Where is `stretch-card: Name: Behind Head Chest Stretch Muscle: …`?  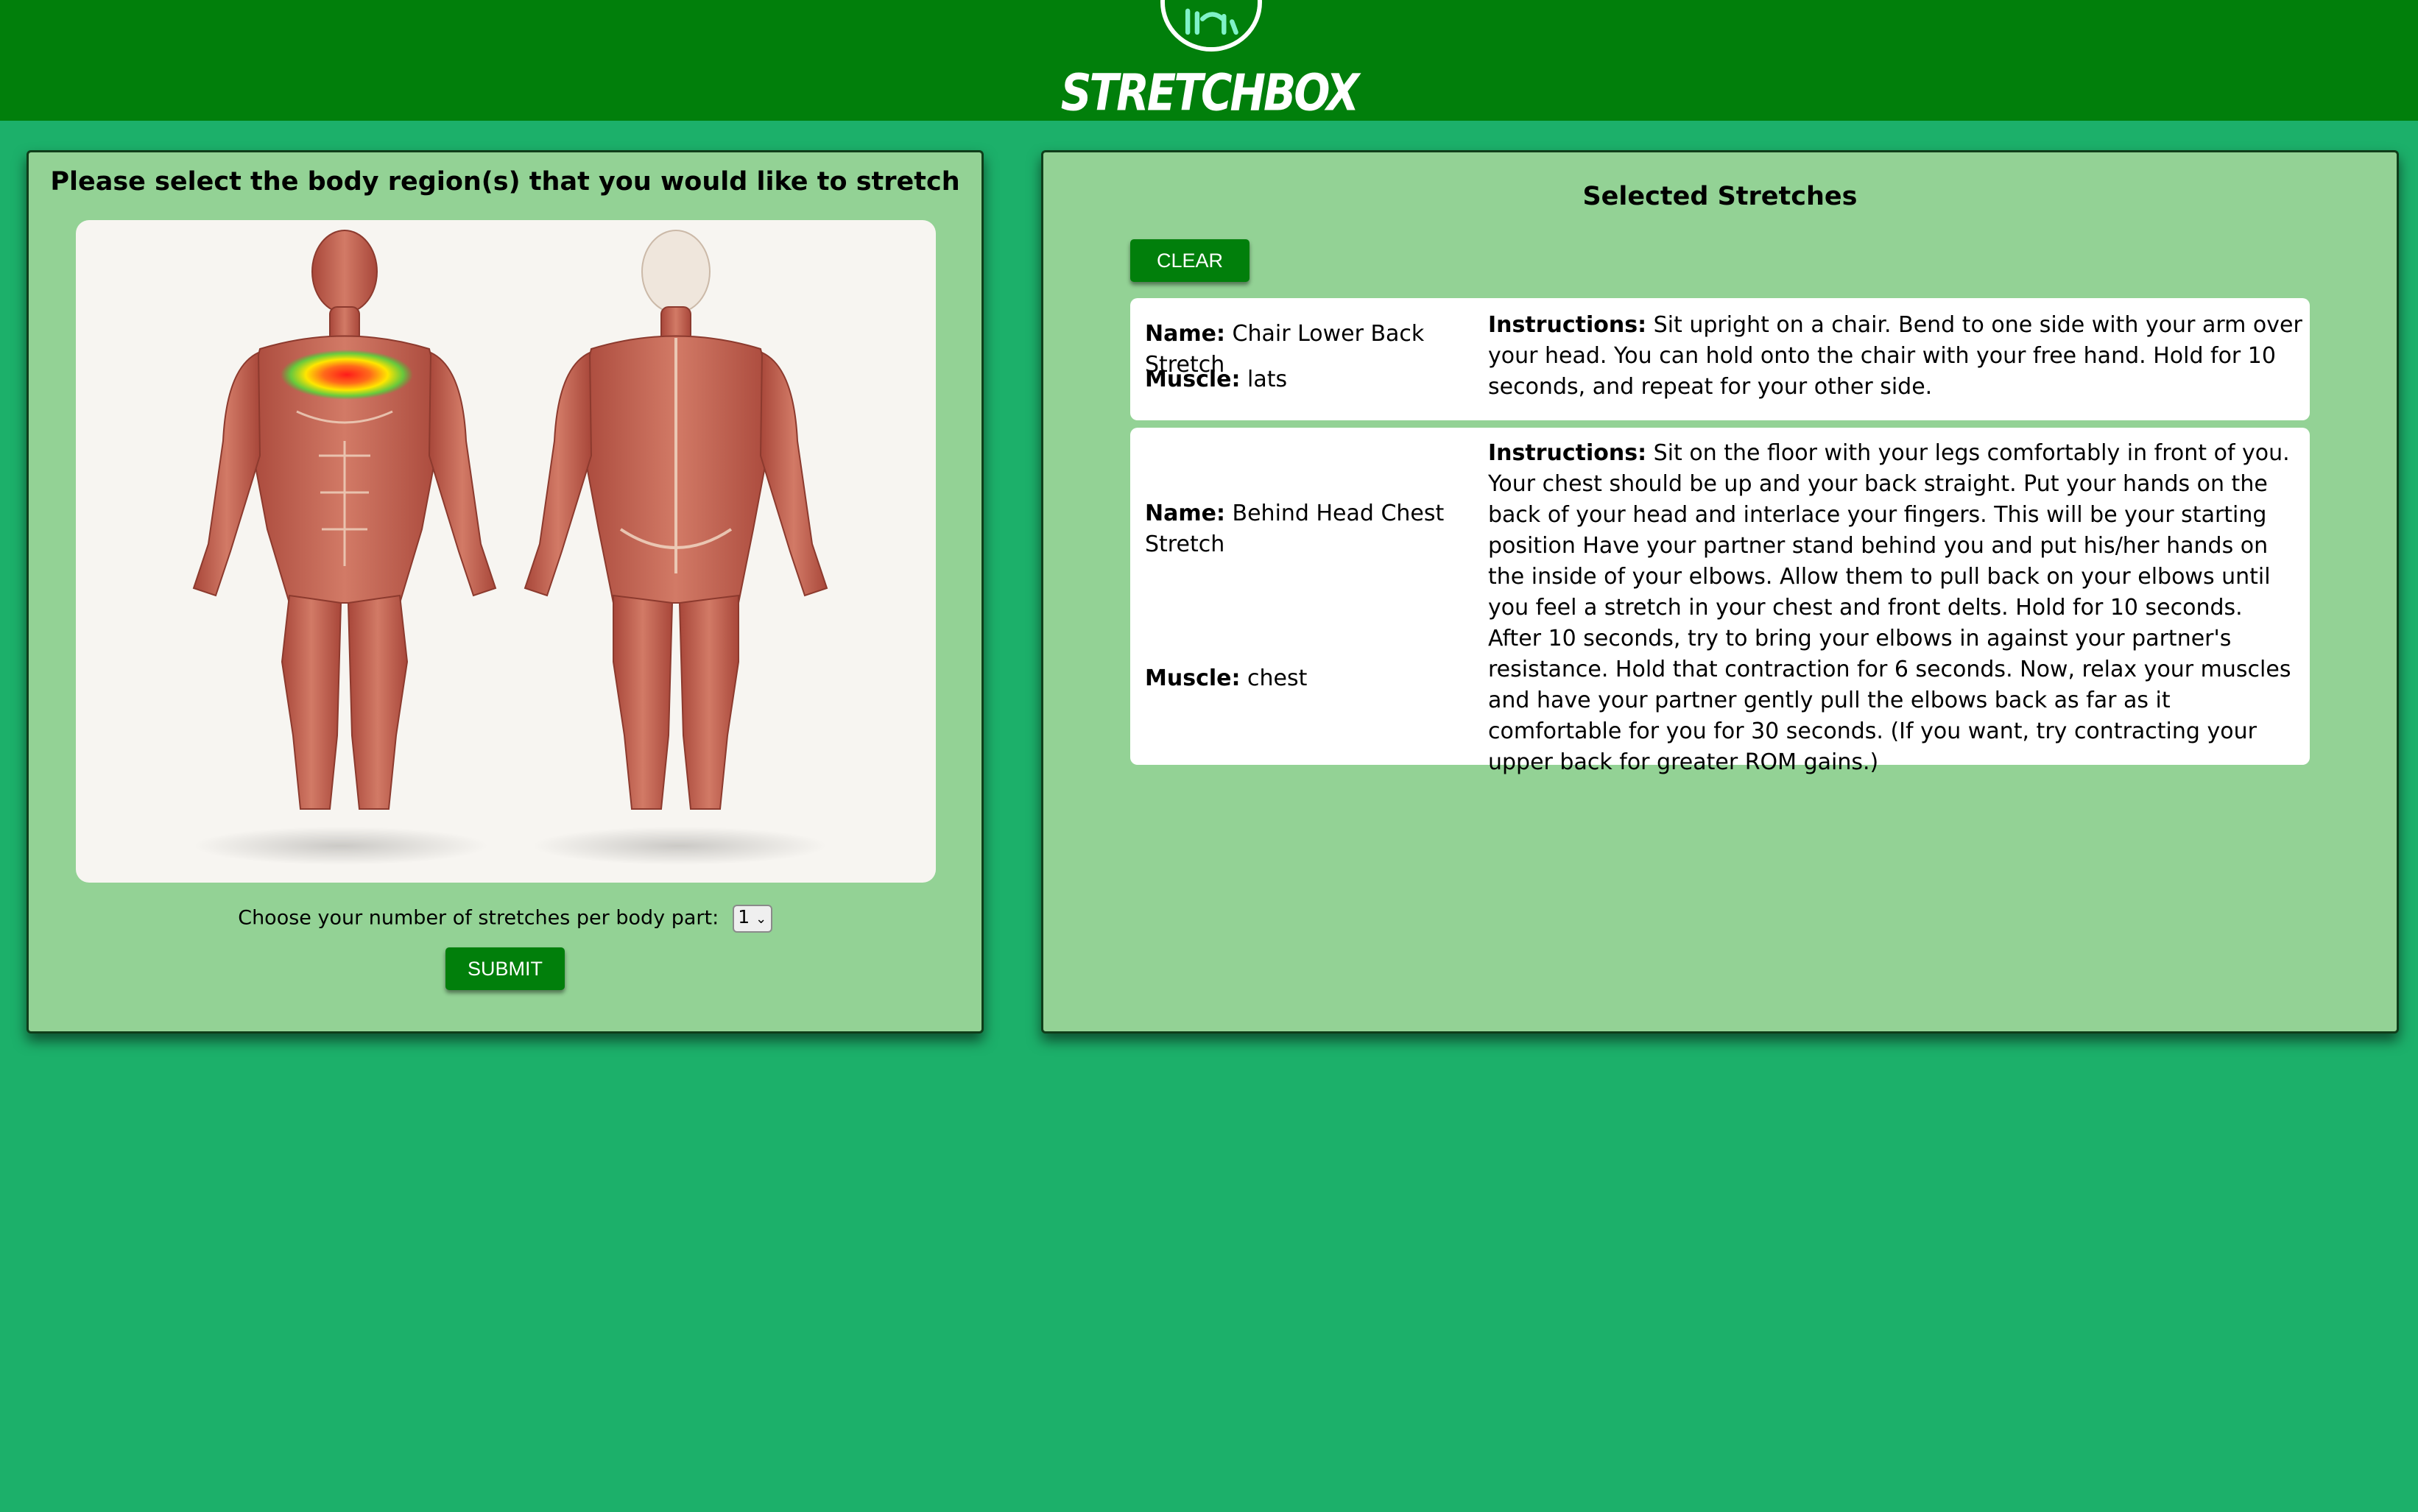 stretch-card: Name: Behind Head Chest Stretch Muscle: … is located at coordinates (1720, 601).